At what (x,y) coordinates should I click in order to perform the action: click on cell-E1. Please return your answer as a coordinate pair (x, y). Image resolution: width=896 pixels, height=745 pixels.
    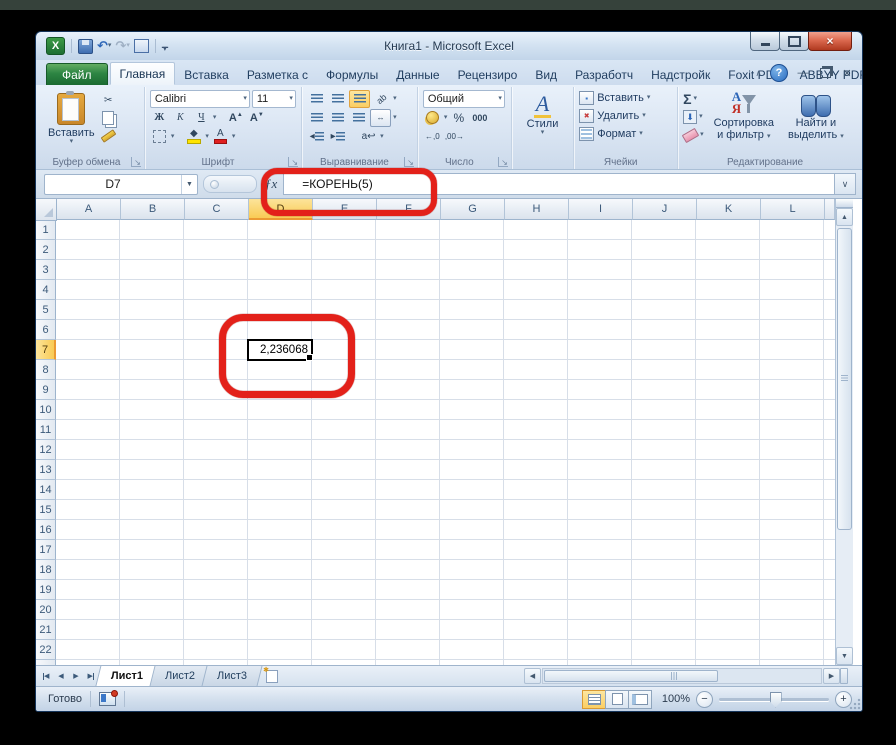
    Looking at the image, I should click on (344, 230).